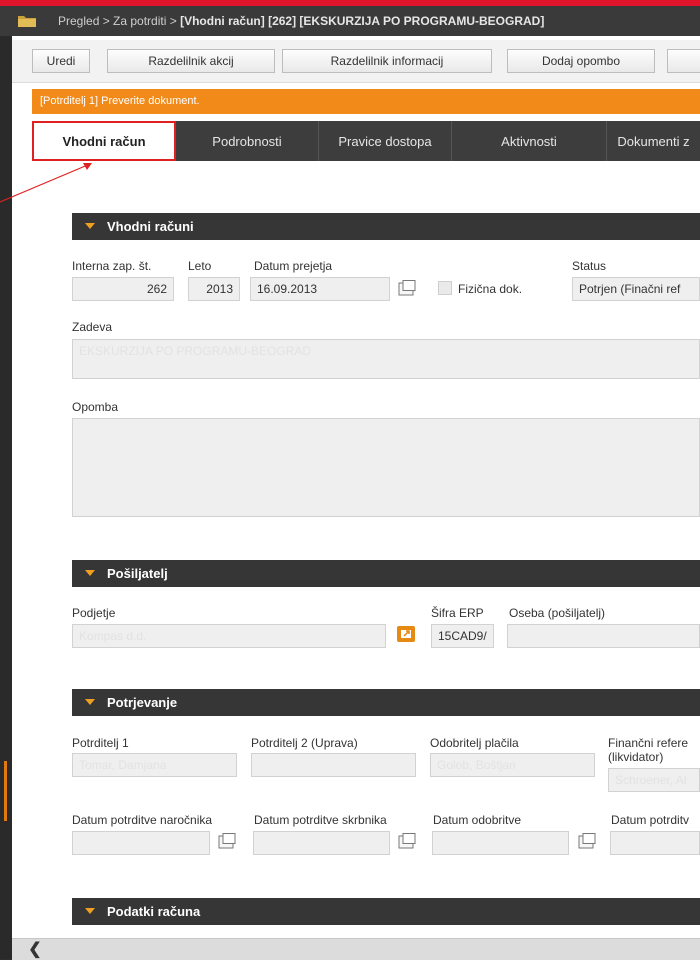  I want to click on section-title: Potrjevanje, so click(142, 702).